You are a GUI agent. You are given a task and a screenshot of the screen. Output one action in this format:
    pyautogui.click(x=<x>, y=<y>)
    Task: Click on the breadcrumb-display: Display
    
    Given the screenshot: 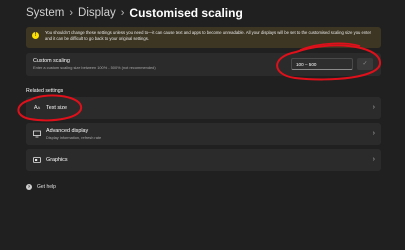 What is the action you would take?
    pyautogui.click(x=97, y=13)
    